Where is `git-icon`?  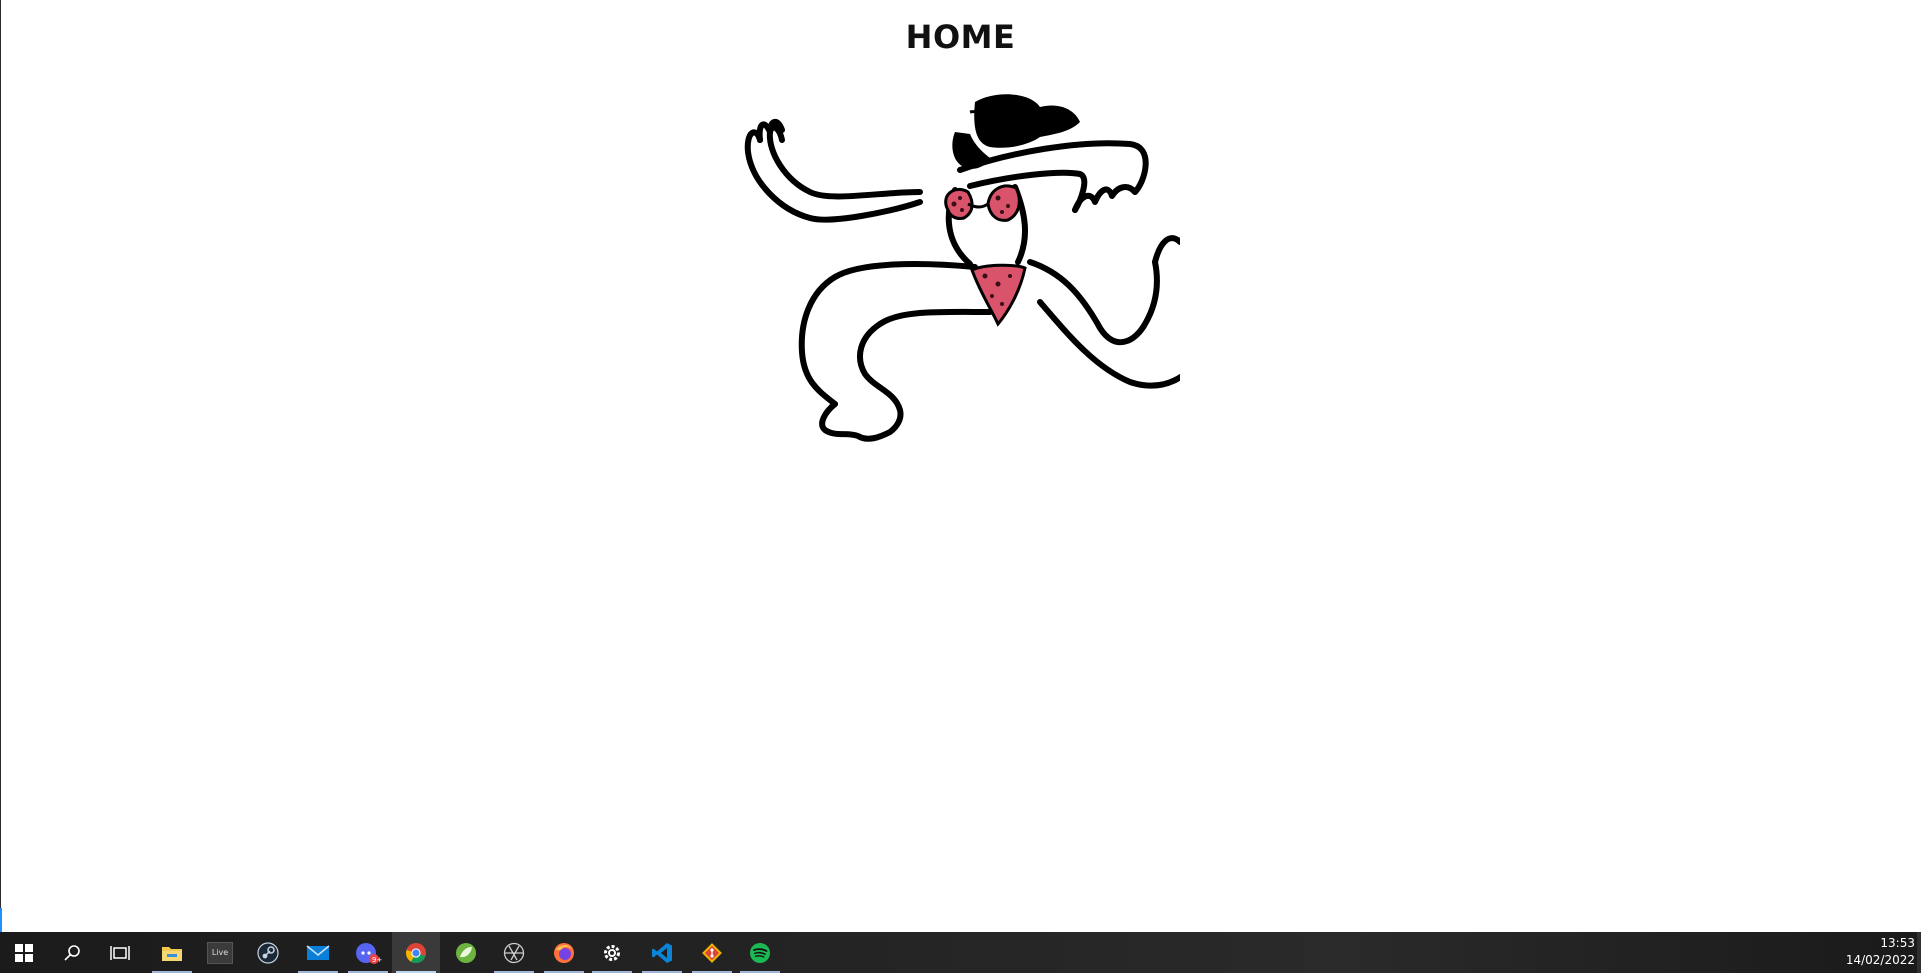
git-icon is located at coordinates (712, 952).